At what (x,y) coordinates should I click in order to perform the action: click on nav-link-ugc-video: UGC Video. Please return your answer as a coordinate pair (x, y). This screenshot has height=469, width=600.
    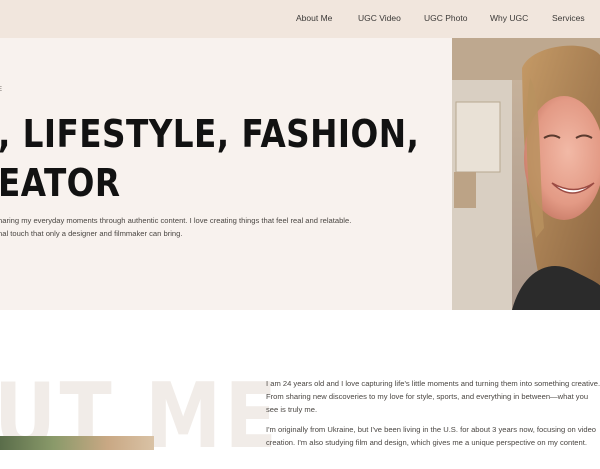
    Looking at the image, I should click on (379, 18).